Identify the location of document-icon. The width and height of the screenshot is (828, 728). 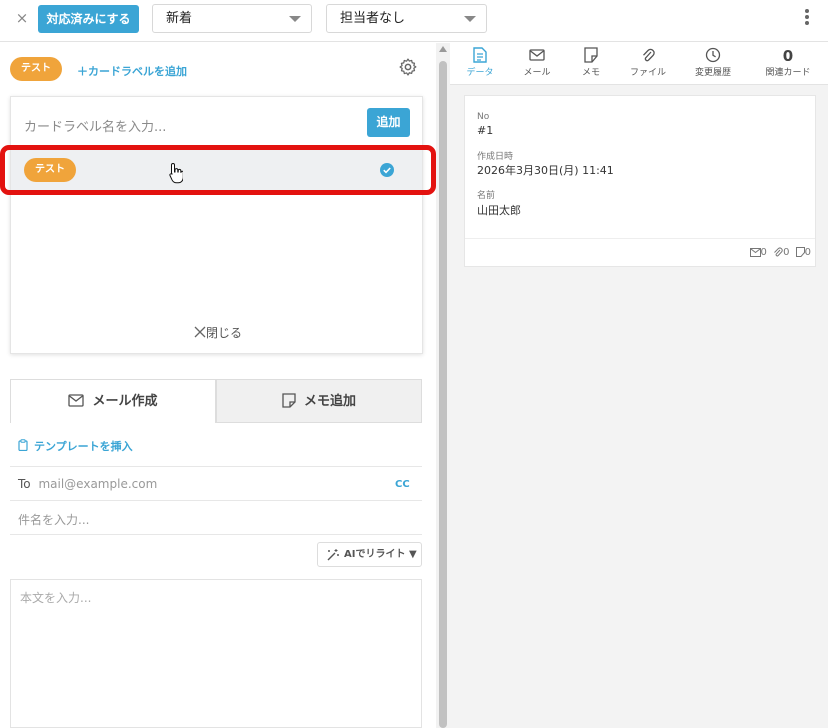
(480, 55).